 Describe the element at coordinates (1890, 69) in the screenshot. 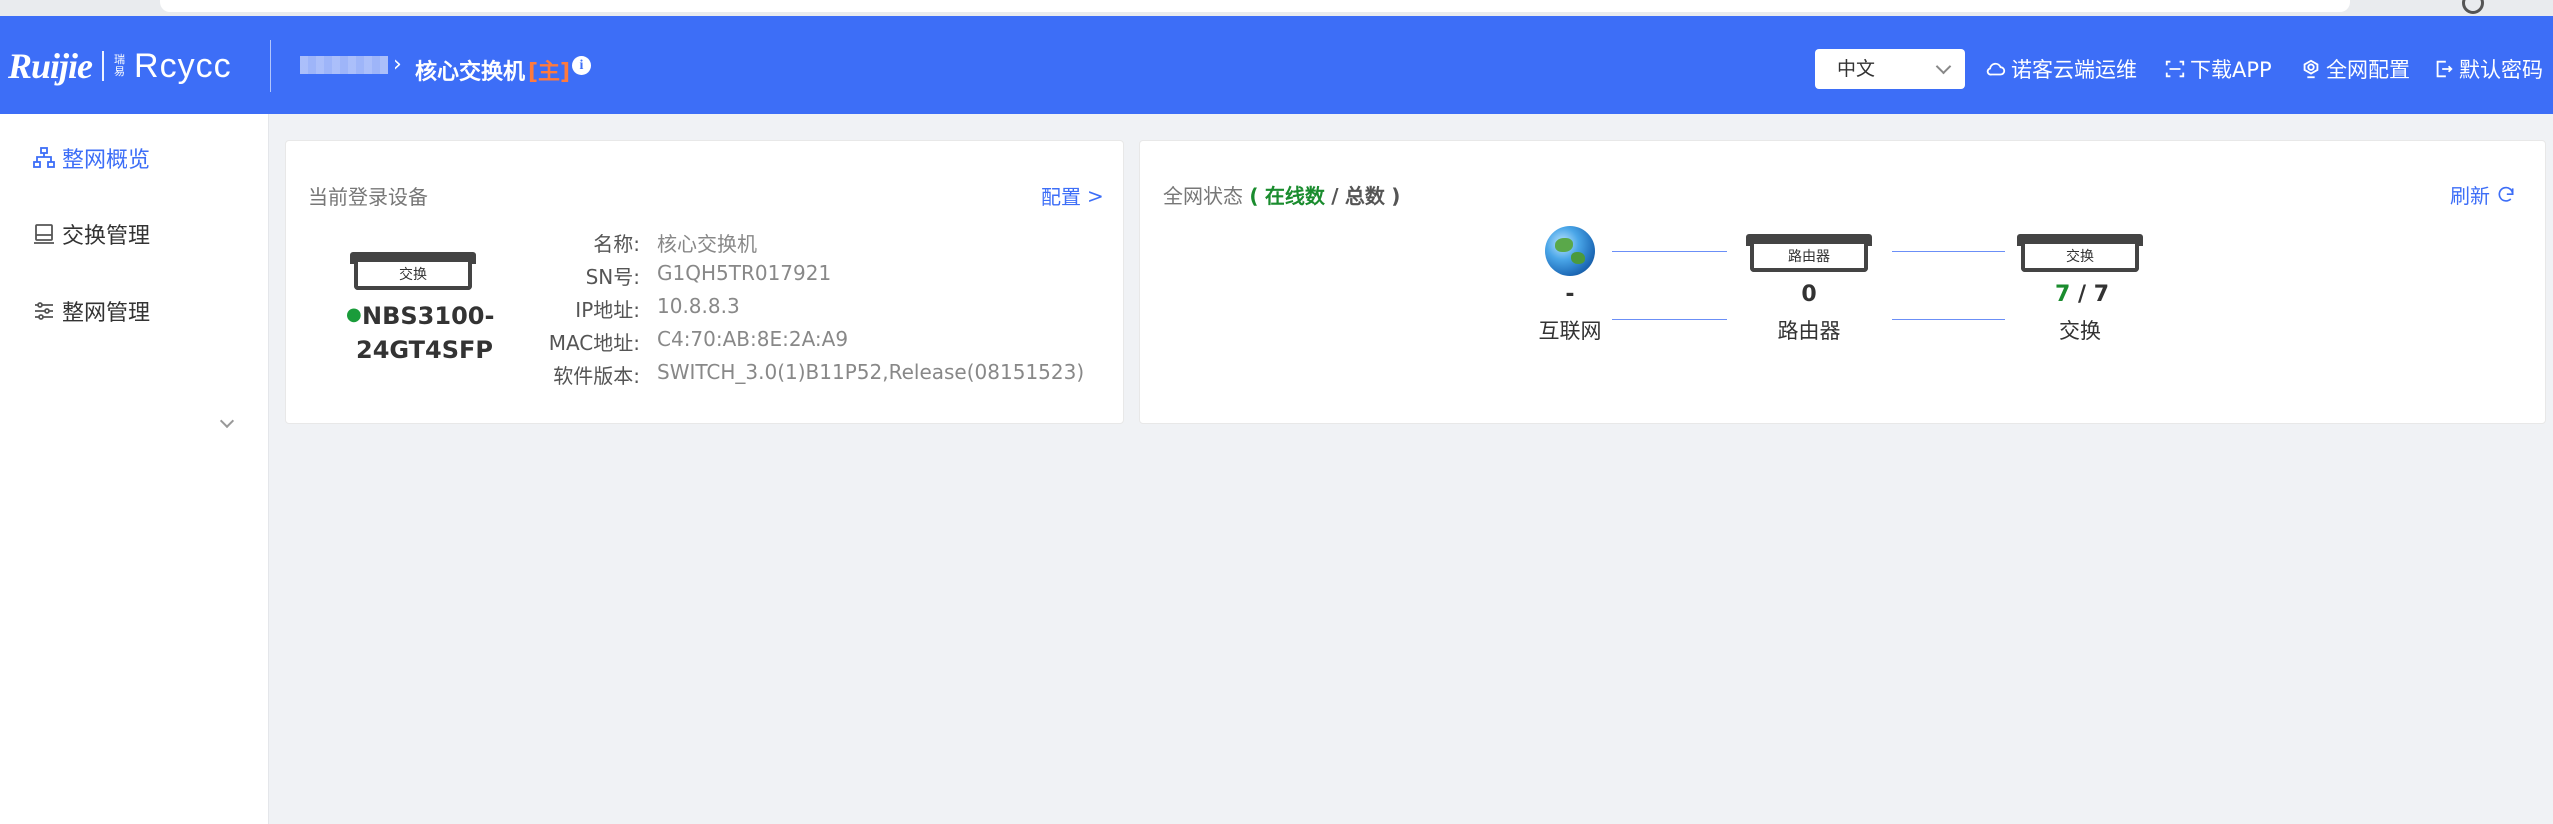

I see `language-select: 中文` at that location.